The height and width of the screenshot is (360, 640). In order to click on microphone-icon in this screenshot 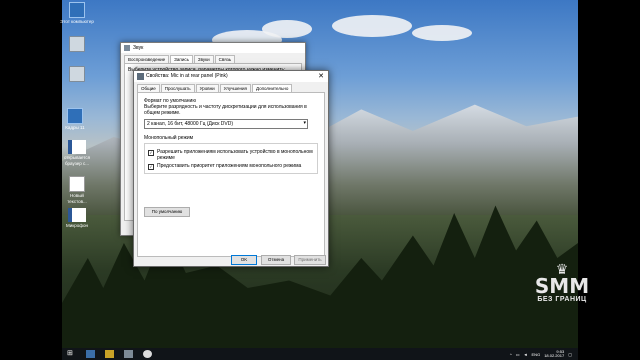, I will do `click(140, 76)`.